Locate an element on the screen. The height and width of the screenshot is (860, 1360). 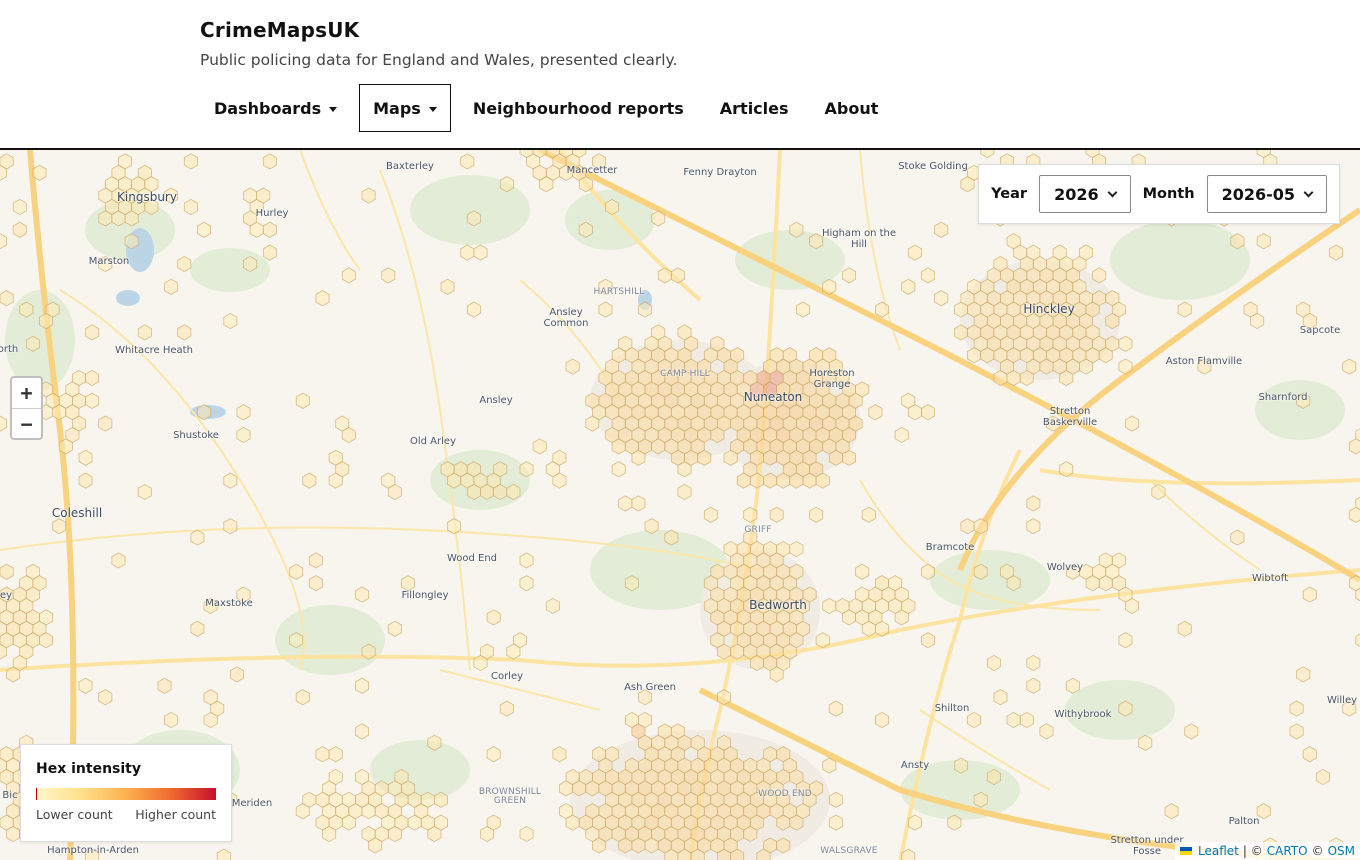
nav-neighbourhood-reports: Neighbourhood reports is located at coordinates (578, 108).